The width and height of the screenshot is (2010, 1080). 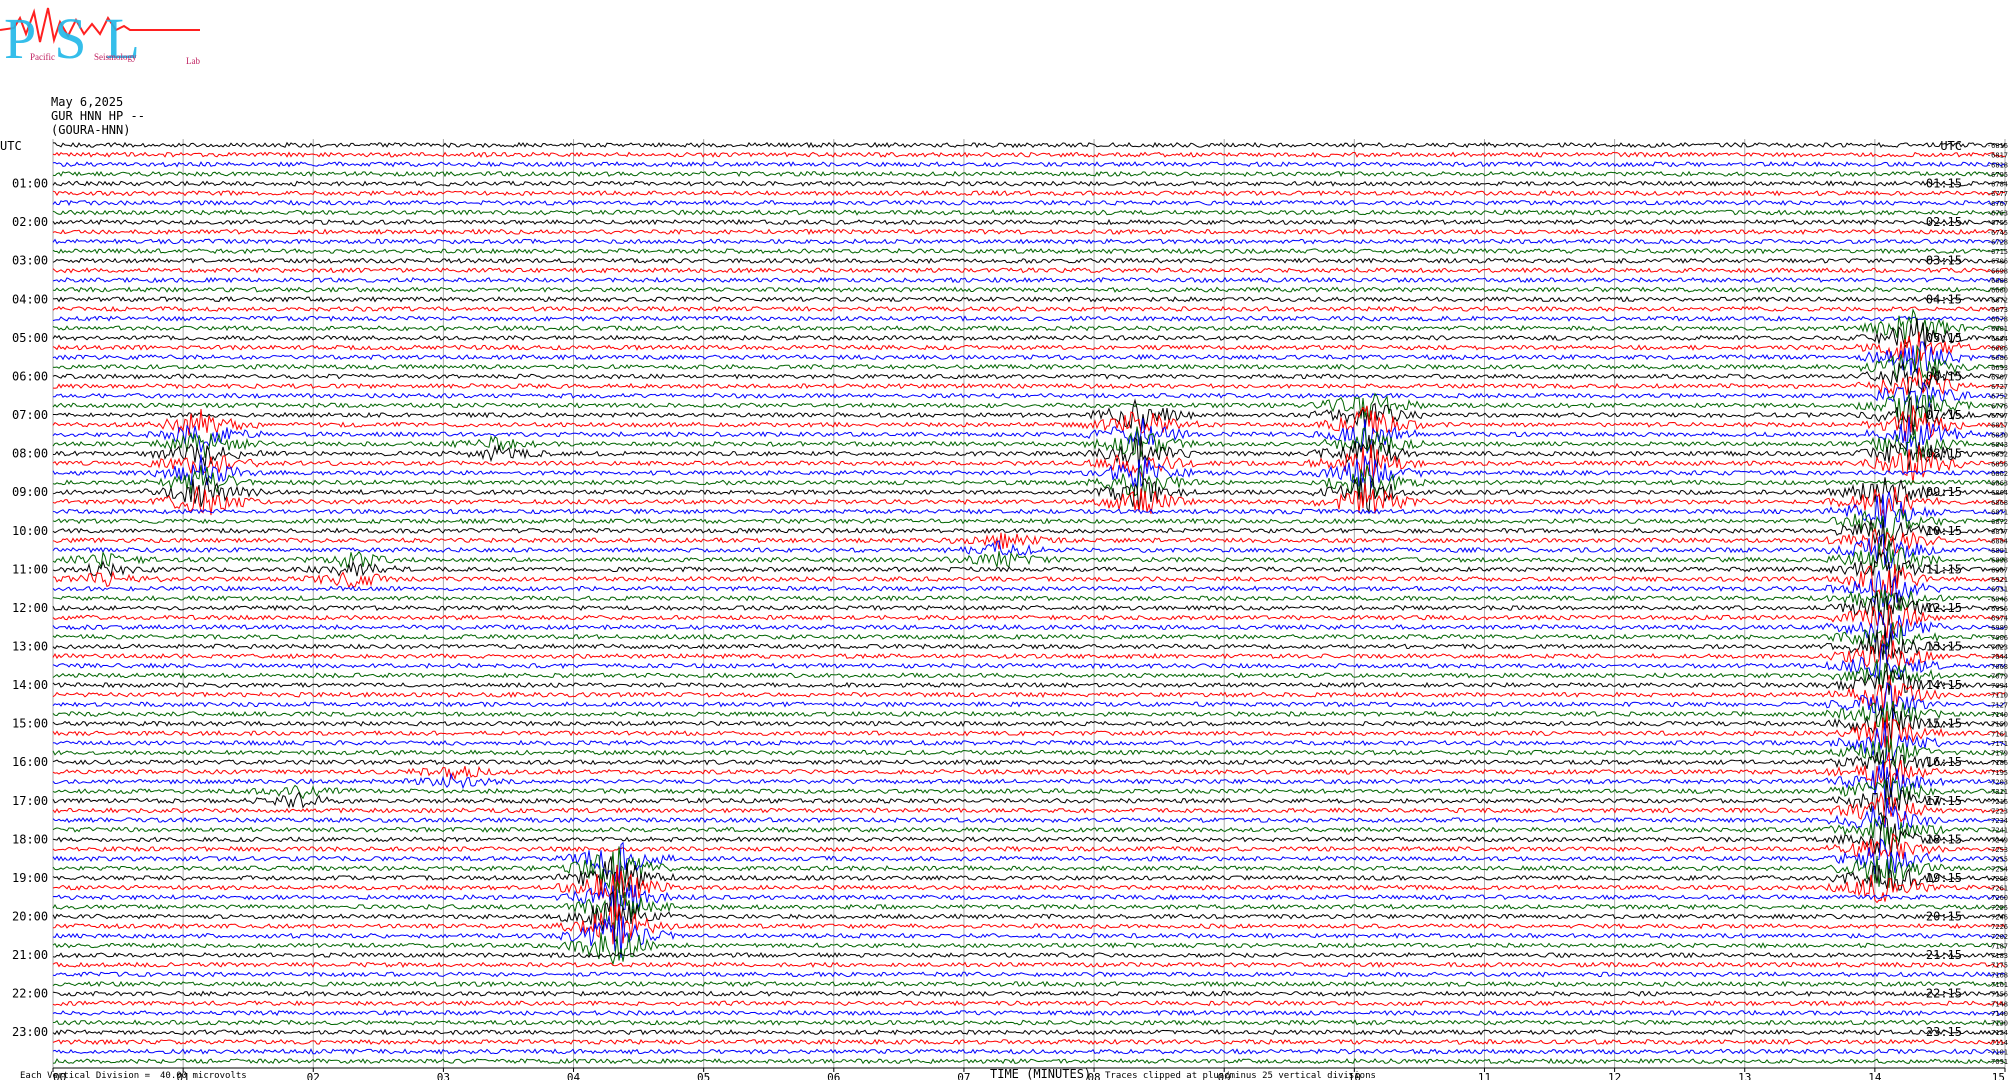 What do you see at coordinates (1997, 754) in the screenshot?
I see `trace-offset-label: -7179` at bounding box center [1997, 754].